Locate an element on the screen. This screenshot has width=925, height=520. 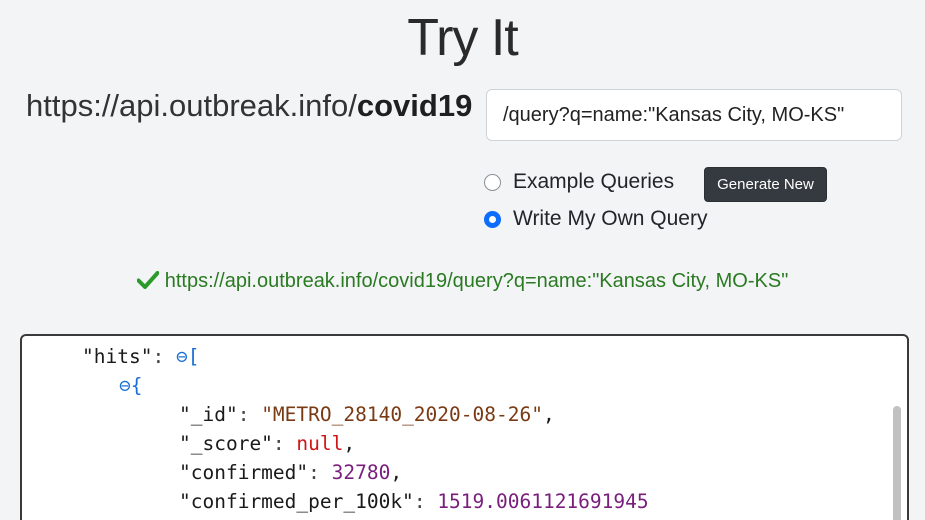
generate-new-button: Generate New is located at coordinates (765, 184).